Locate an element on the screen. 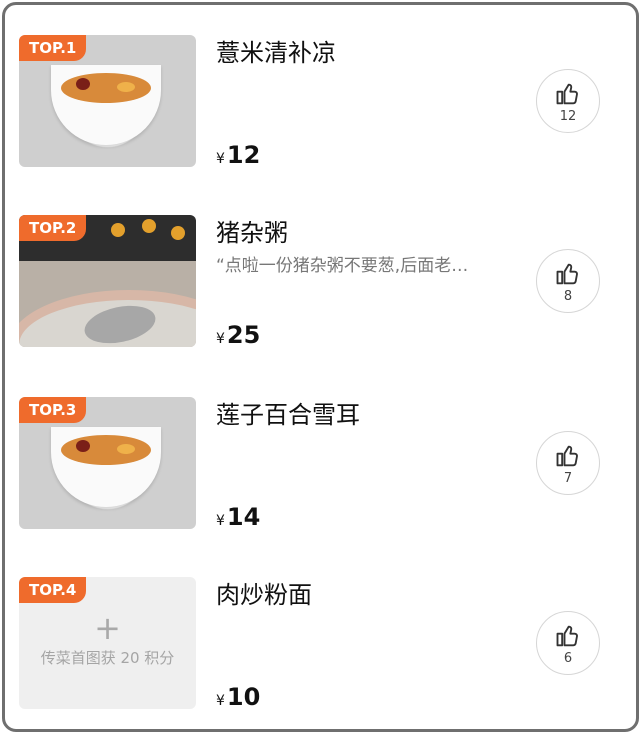  like-count-2: 8 is located at coordinates (568, 296).